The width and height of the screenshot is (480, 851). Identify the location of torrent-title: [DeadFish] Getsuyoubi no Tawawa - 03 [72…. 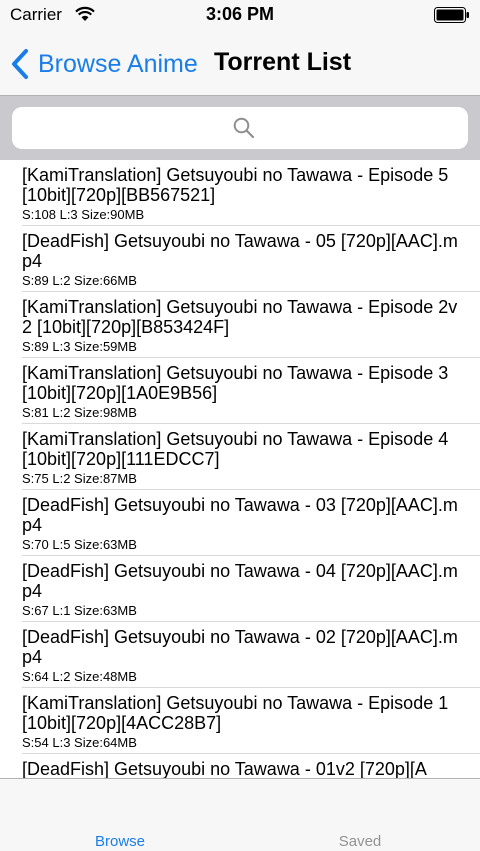
(240, 515).